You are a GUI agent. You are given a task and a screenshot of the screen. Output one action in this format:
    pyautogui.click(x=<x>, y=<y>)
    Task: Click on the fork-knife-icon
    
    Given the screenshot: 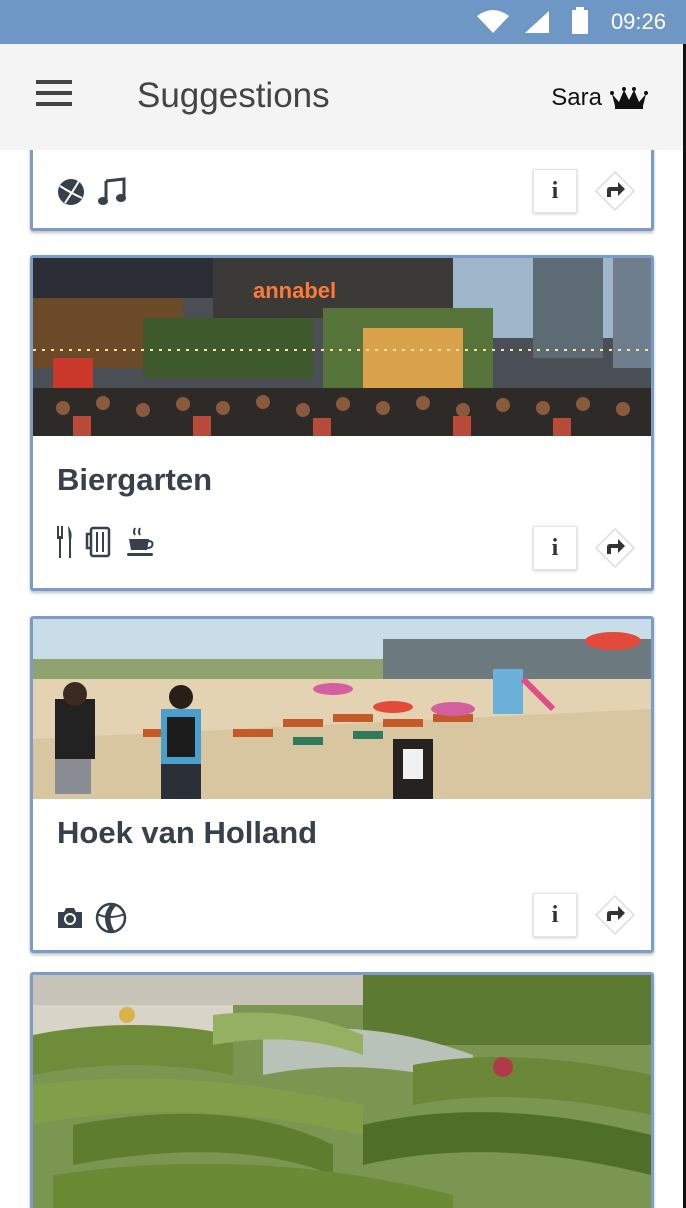 What is the action you would take?
    pyautogui.click(x=64, y=542)
    